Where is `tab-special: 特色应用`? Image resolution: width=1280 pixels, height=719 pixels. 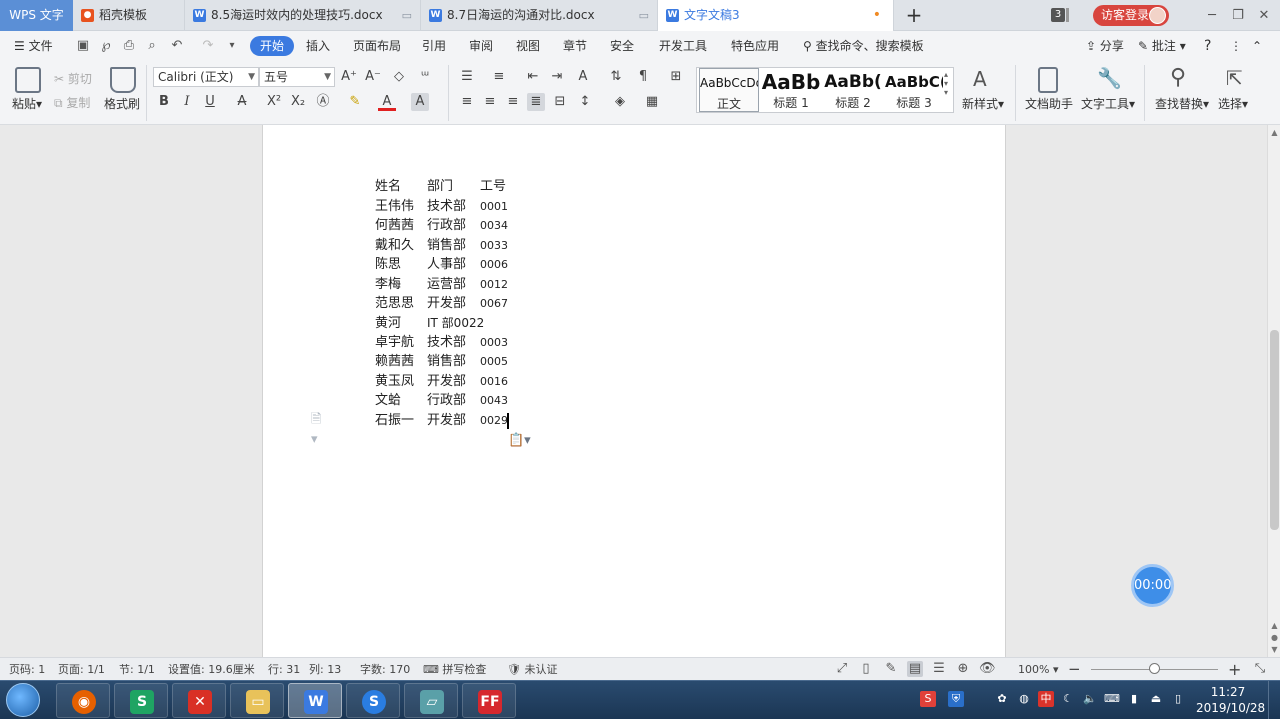 tab-special: 特色应用 is located at coordinates (755, 46).